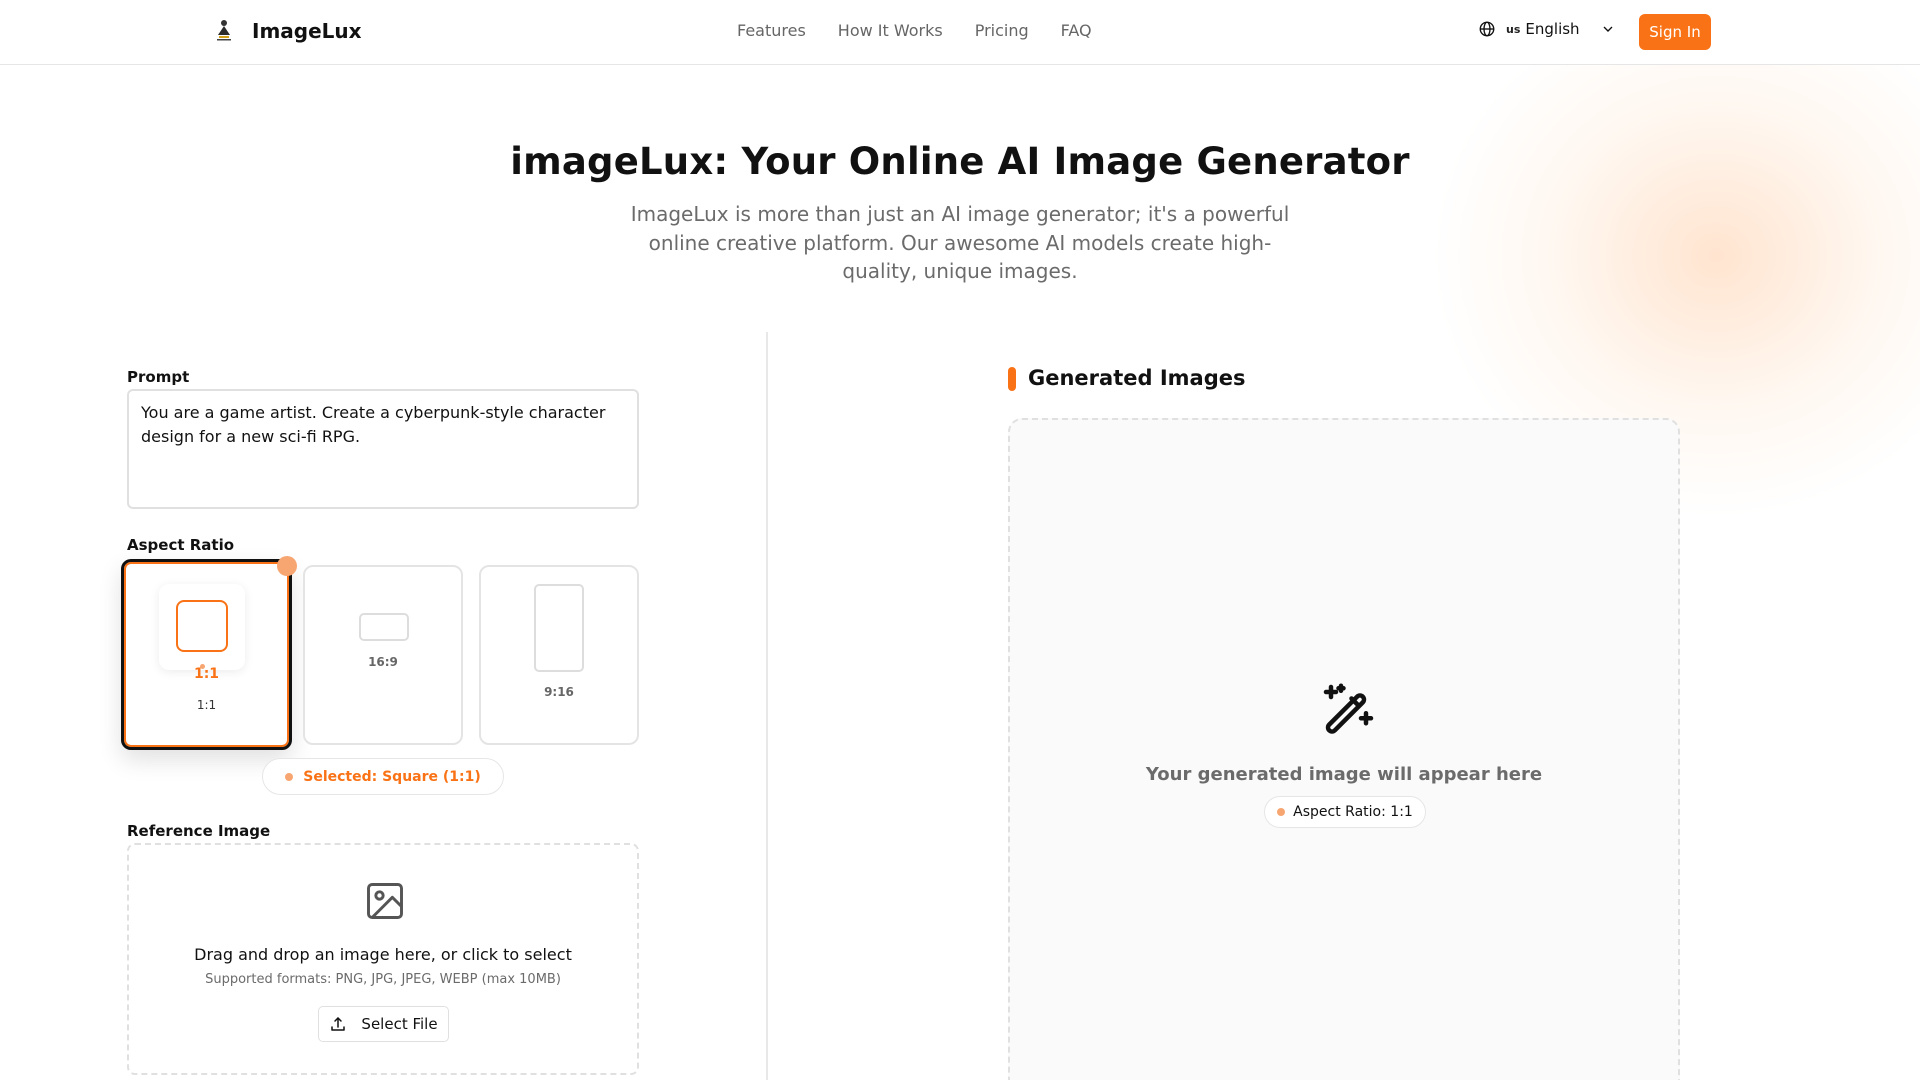  Describe the element at coordinates (287, 566) in the screenshot. I see `selected-indicator` at that location.